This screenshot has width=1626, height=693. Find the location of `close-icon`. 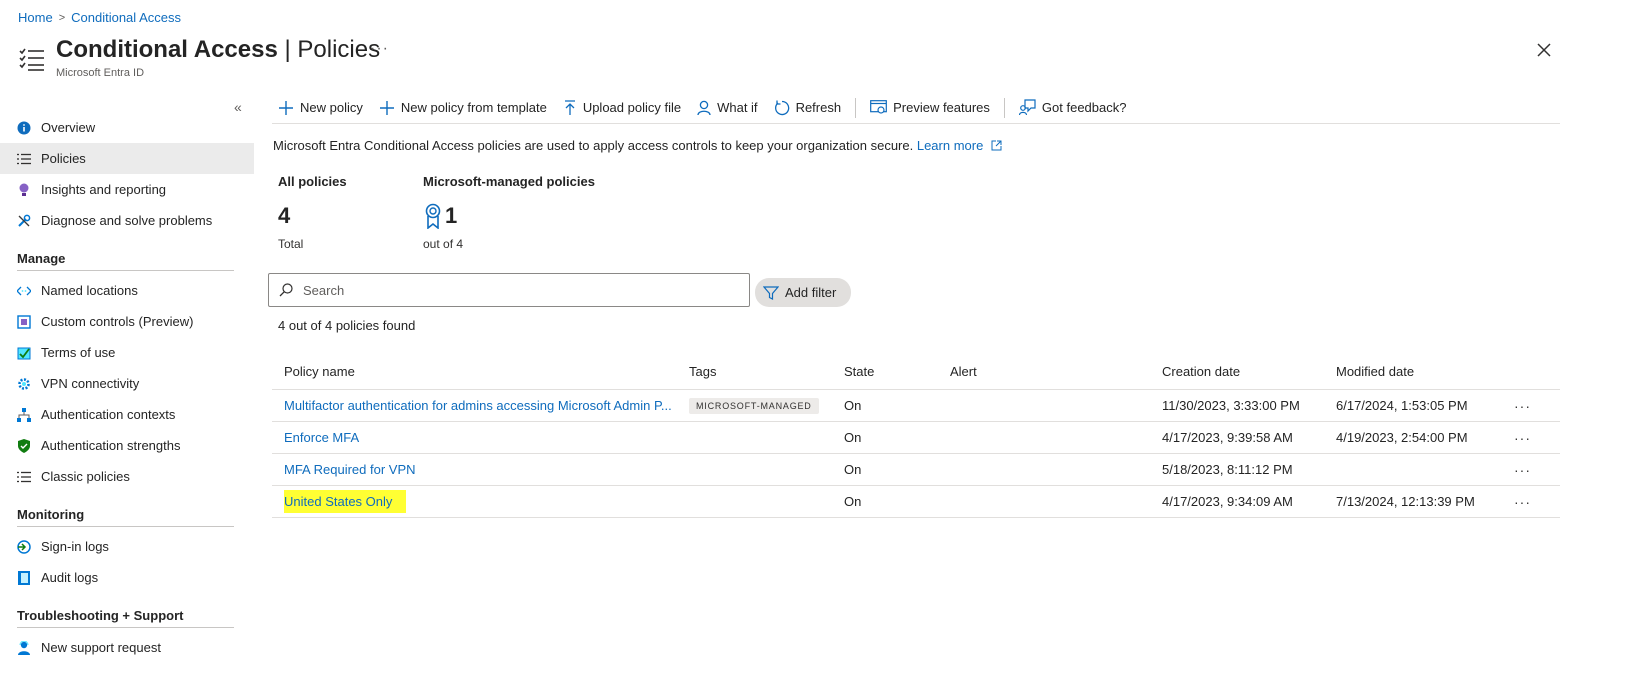

close-icon is located at coordinates (1544, 50).